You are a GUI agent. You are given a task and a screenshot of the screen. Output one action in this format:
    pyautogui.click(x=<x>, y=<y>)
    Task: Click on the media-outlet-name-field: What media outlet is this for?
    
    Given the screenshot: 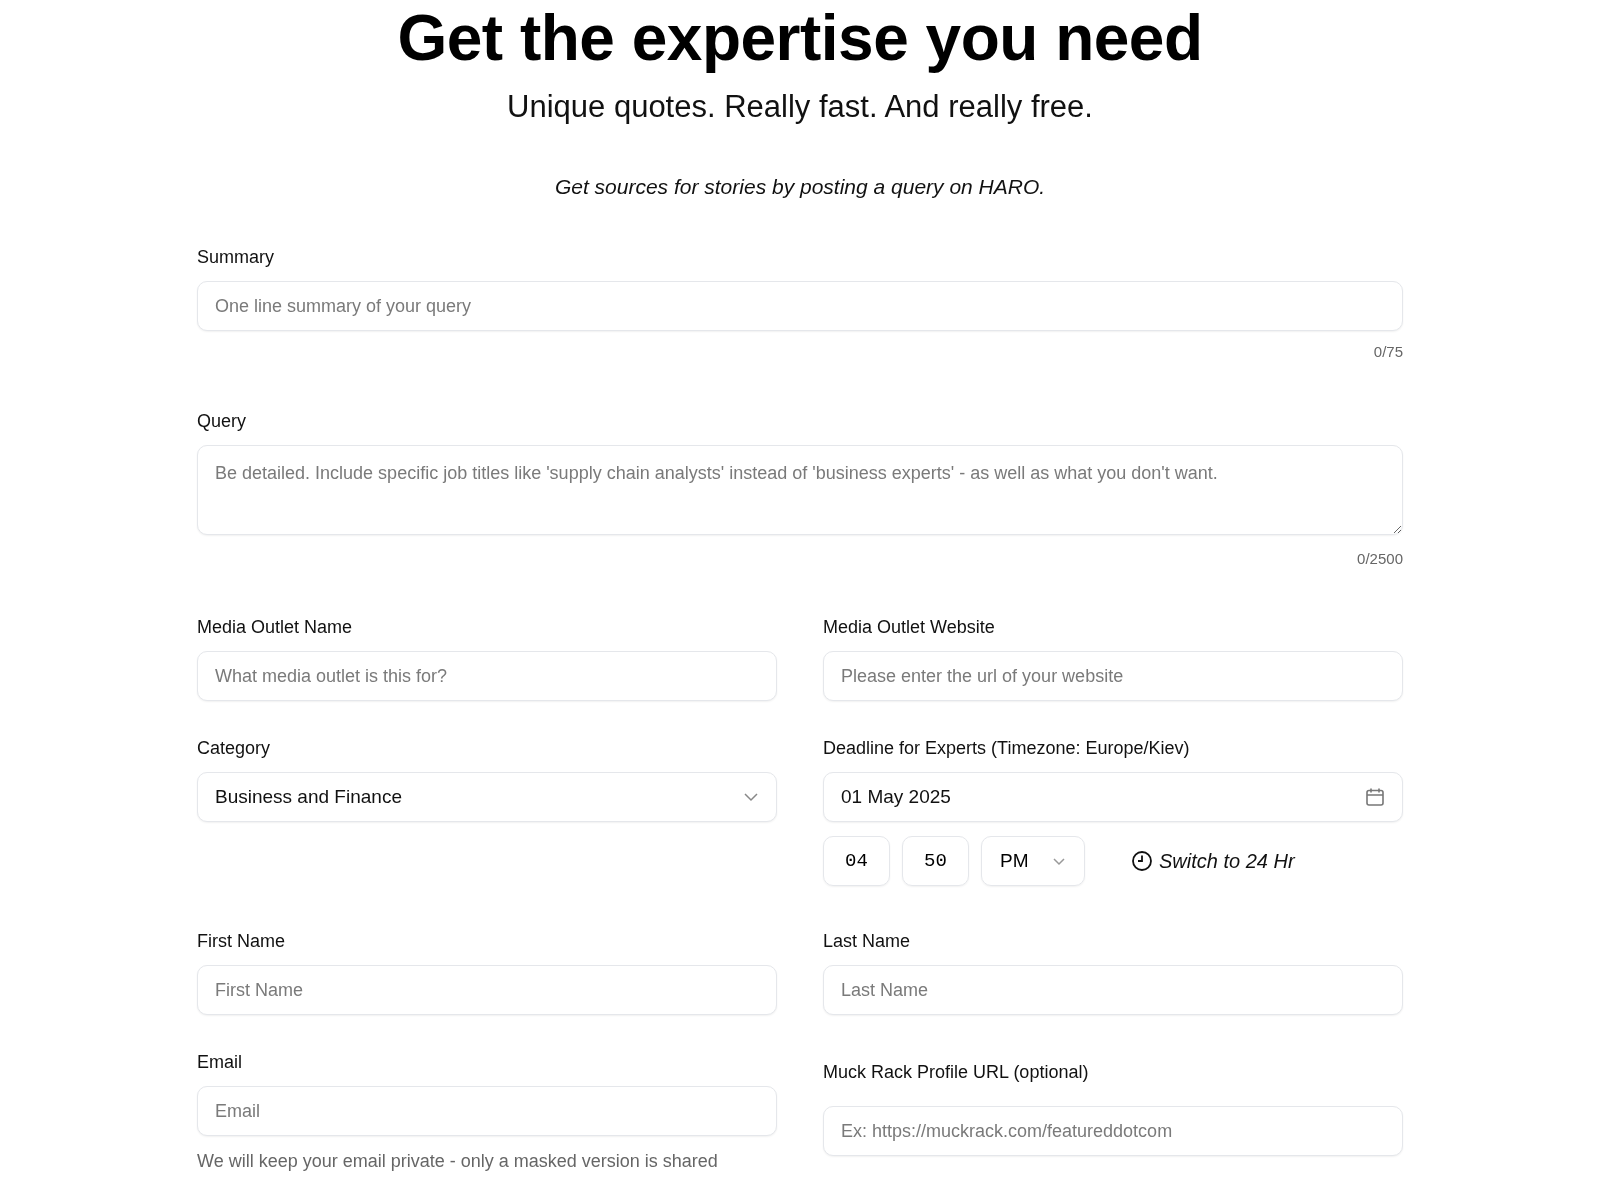 What is the action you would take?
    pyautogui.click(x=487, y=676)
    